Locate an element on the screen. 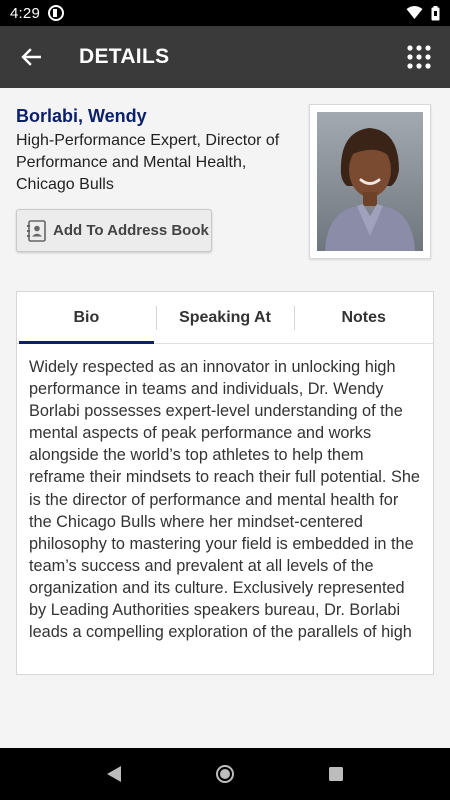  wifi-icon is located at coordinates (414, 12).